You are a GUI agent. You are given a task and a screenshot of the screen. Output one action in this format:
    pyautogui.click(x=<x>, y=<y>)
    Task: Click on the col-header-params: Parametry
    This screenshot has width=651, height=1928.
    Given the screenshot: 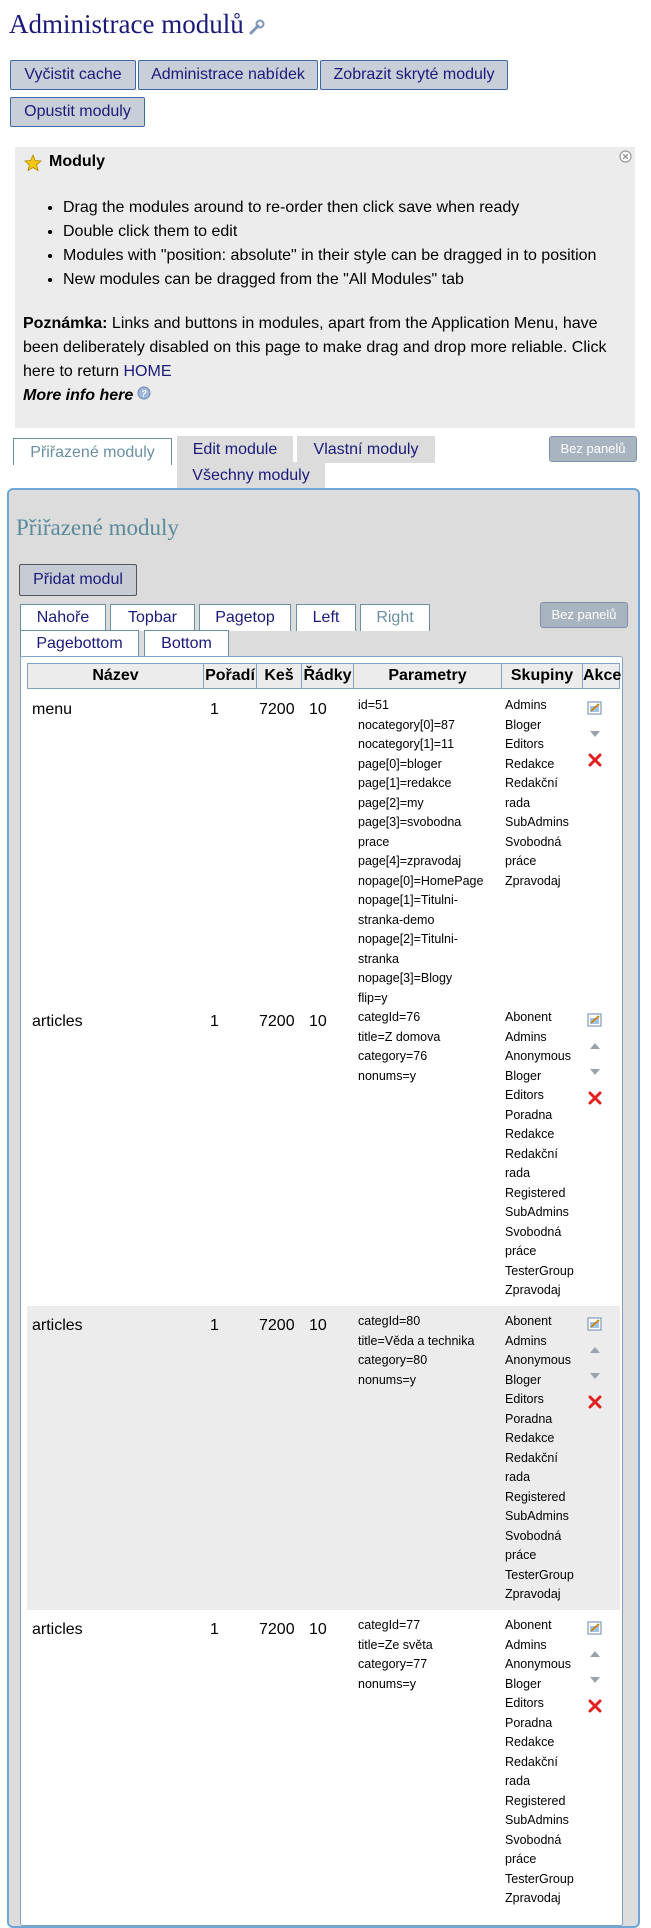 What is the action you would take?
    pyautogui.click(x=428, y=676)
    